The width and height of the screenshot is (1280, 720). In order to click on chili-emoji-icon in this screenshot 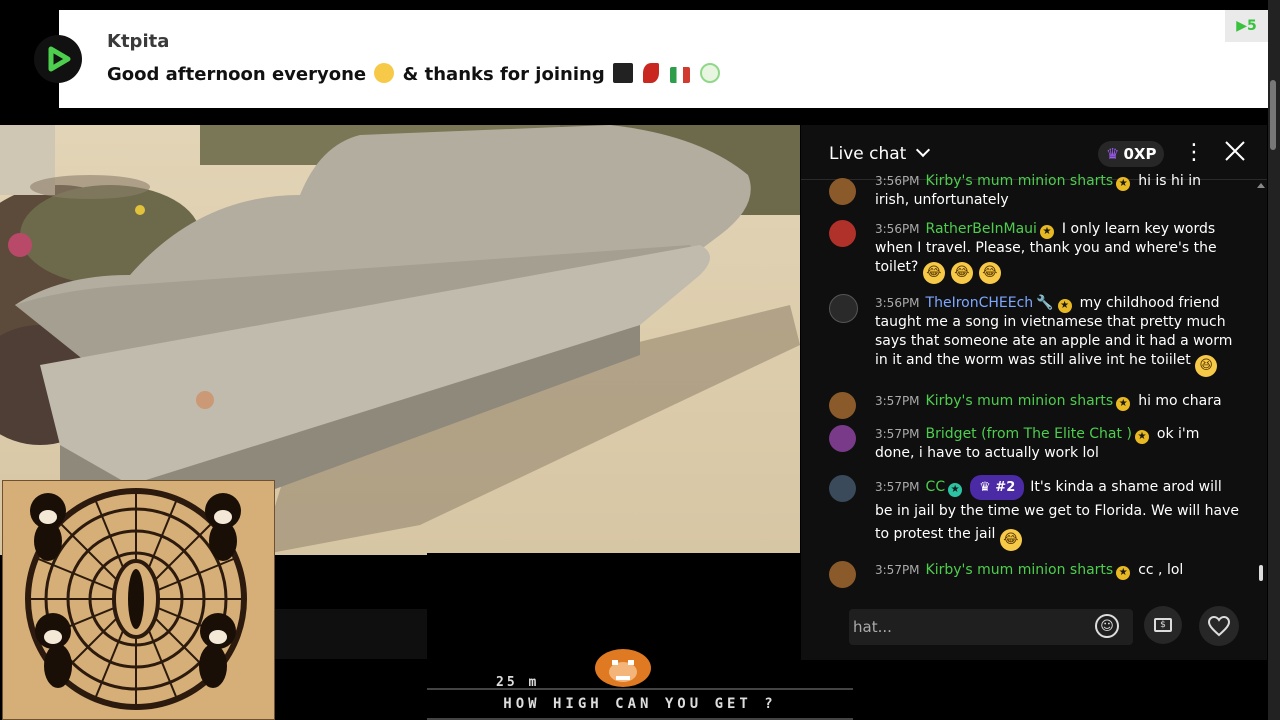, I will do `click(651, 73)`.